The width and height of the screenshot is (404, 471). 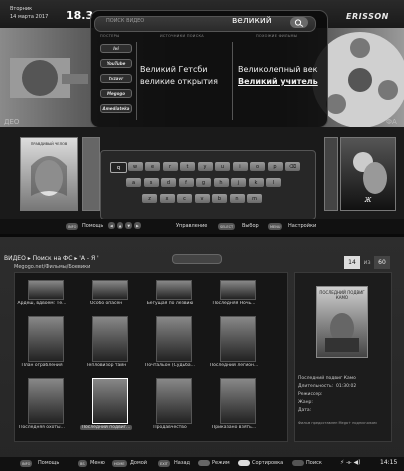 I want to click on svg-text: Ж, so click(x=368, y=200).